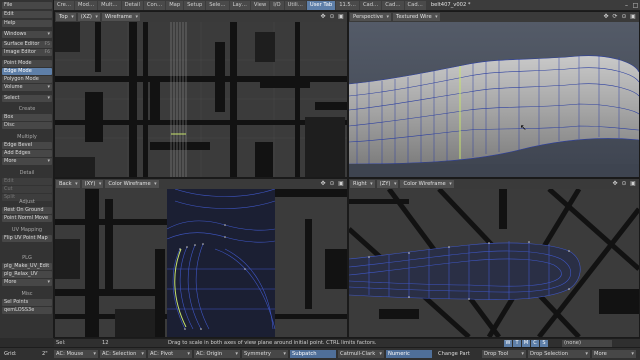  What do you see at coordinates (544, 343) in the screenshot?
I see `toggle-s: S` at bounding box center [544, 343].